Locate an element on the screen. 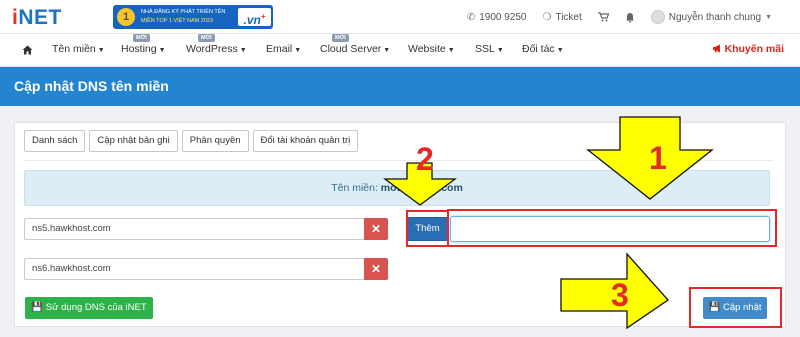 The image size is (800, 337). annotation-number-2: 2 is located at coordinates (425, 159).